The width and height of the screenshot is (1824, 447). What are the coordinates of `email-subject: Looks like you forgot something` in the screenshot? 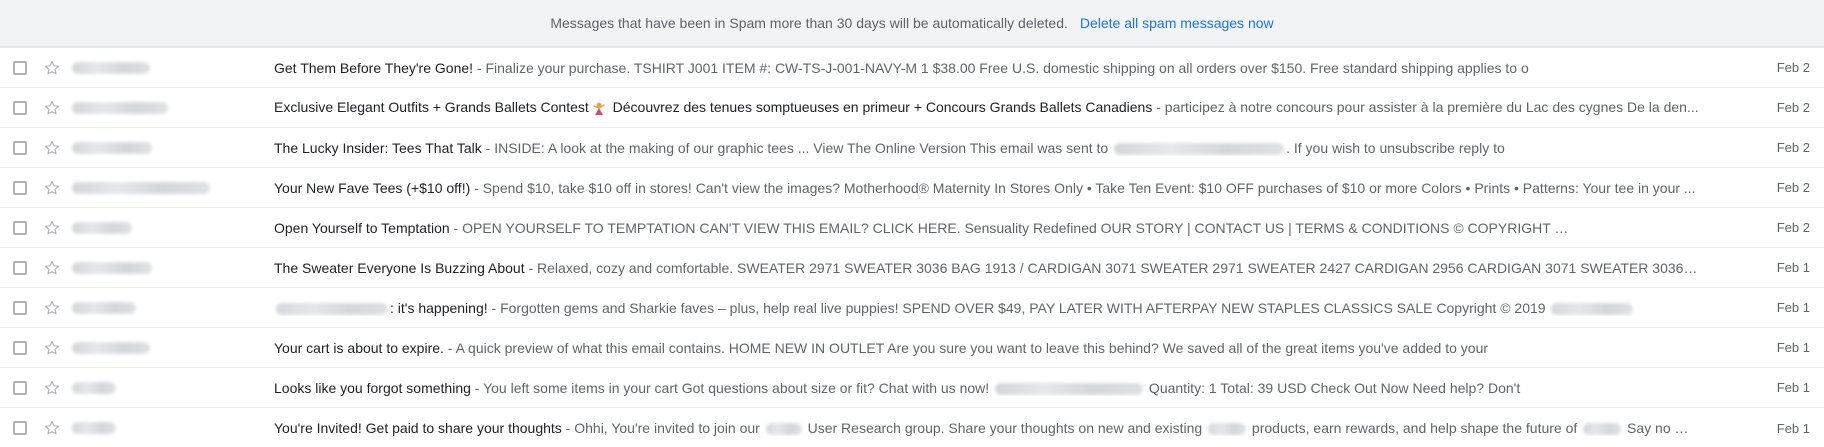 It's located at (372, 387).